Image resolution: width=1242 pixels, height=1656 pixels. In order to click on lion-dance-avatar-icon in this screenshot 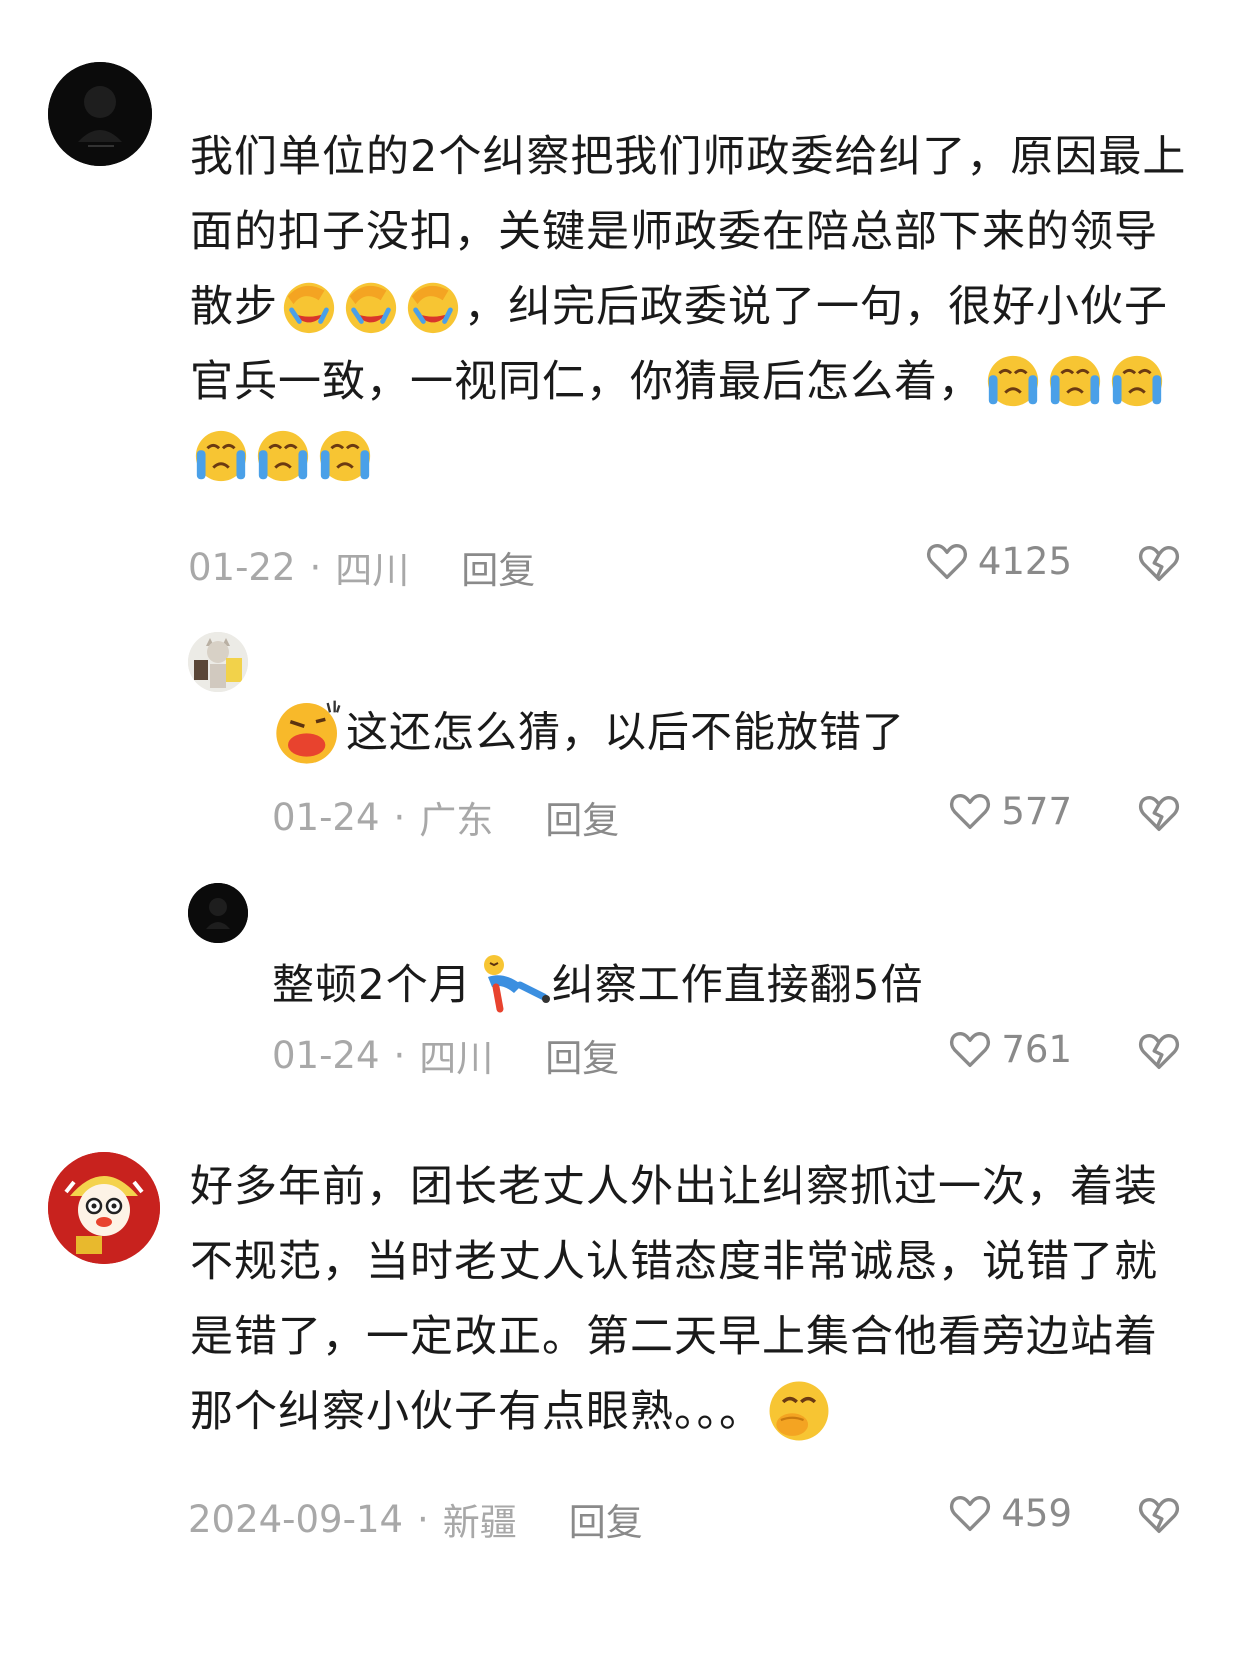, I will do `click(104, 1208)`.